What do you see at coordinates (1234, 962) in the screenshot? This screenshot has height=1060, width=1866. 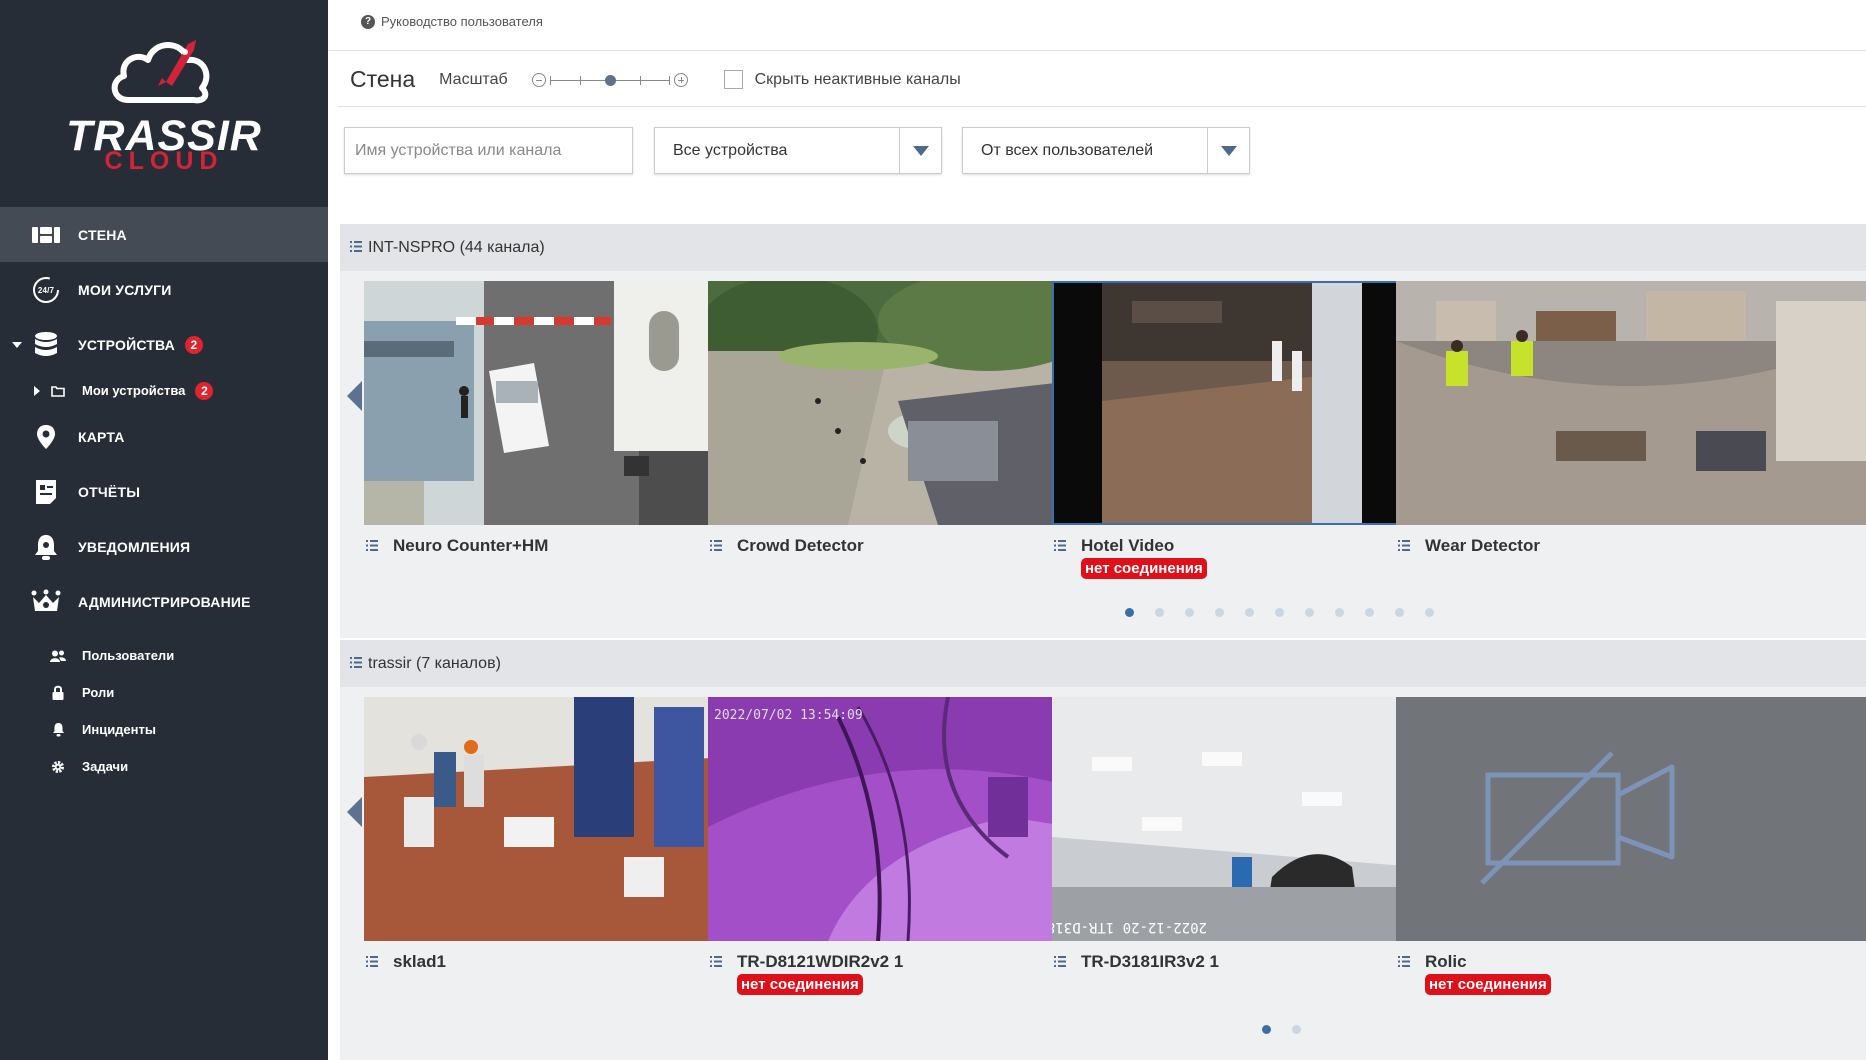 I see `camera-name: TR-D3181IR3v2 1` at bounding box center [1234, 962].